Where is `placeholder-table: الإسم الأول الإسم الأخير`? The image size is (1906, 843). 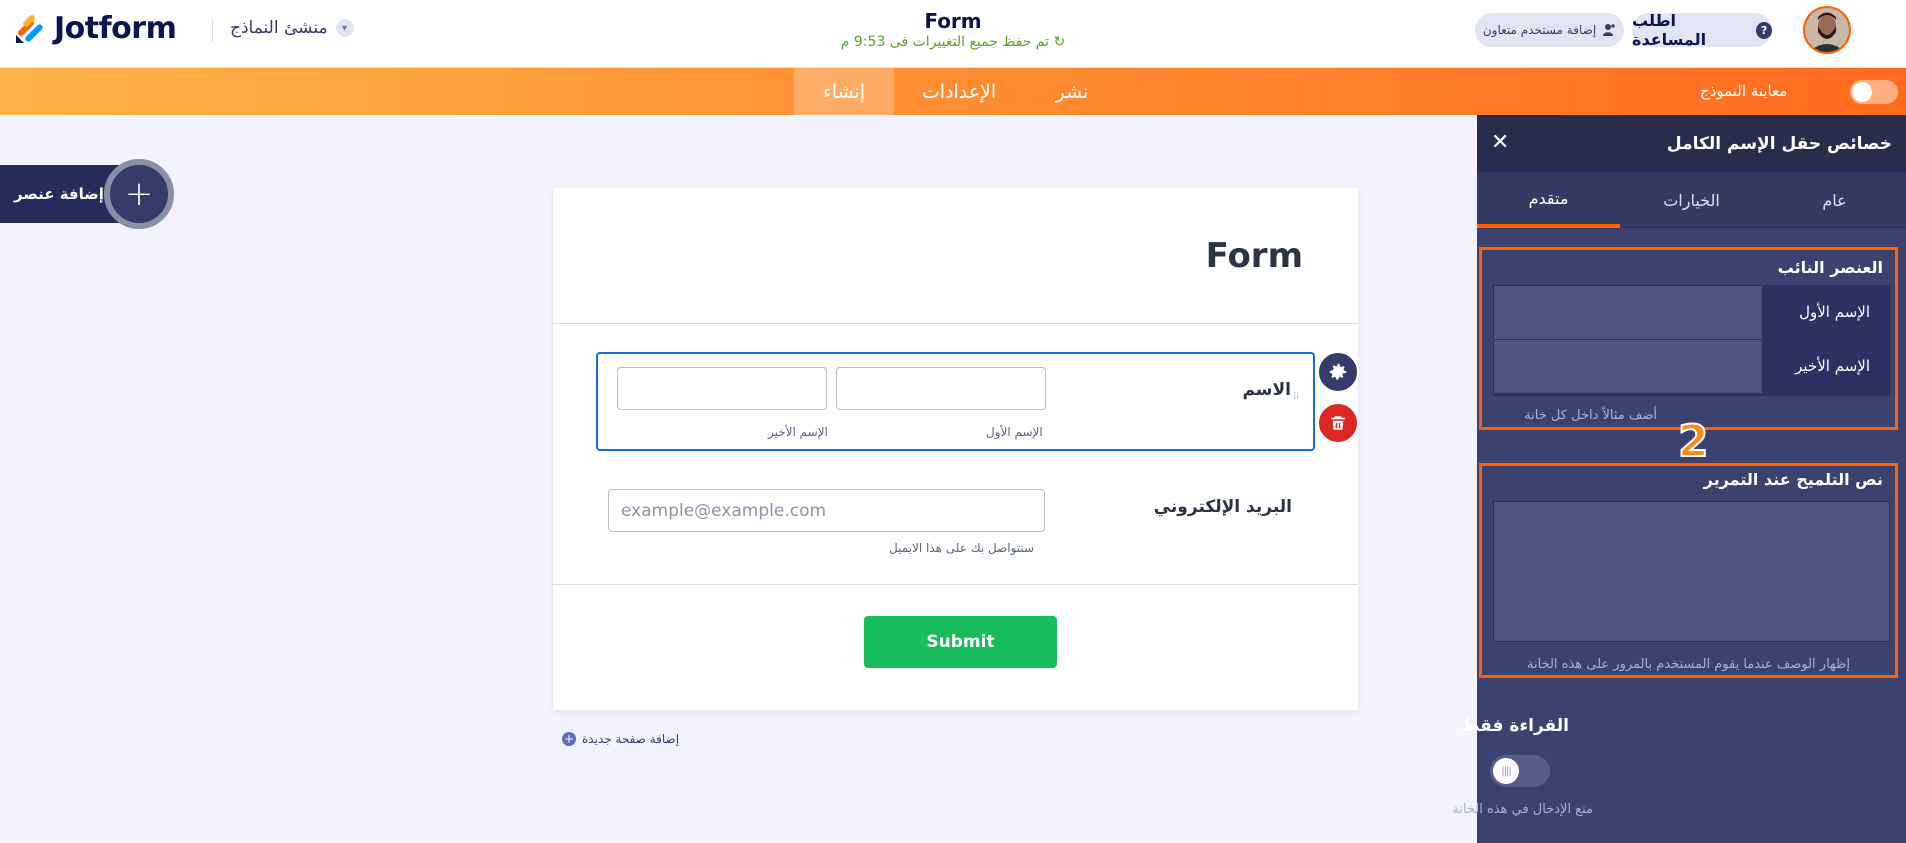
placeholder-table: الإسم الأول الإسم الأخير is located at coordinates (1691, 340).